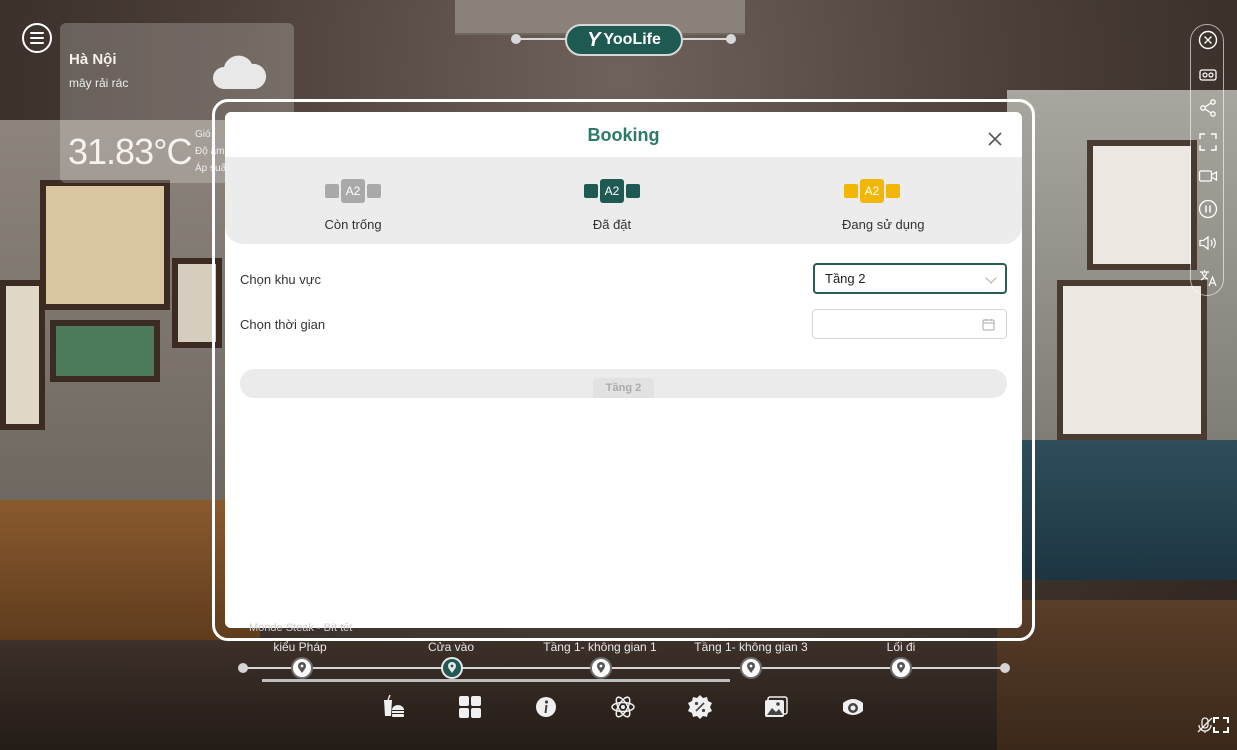 Image resolution: width=1237 pixels, height=750 pixels. I want to click on seat-in-use-icon: A2, so click(872, 191).